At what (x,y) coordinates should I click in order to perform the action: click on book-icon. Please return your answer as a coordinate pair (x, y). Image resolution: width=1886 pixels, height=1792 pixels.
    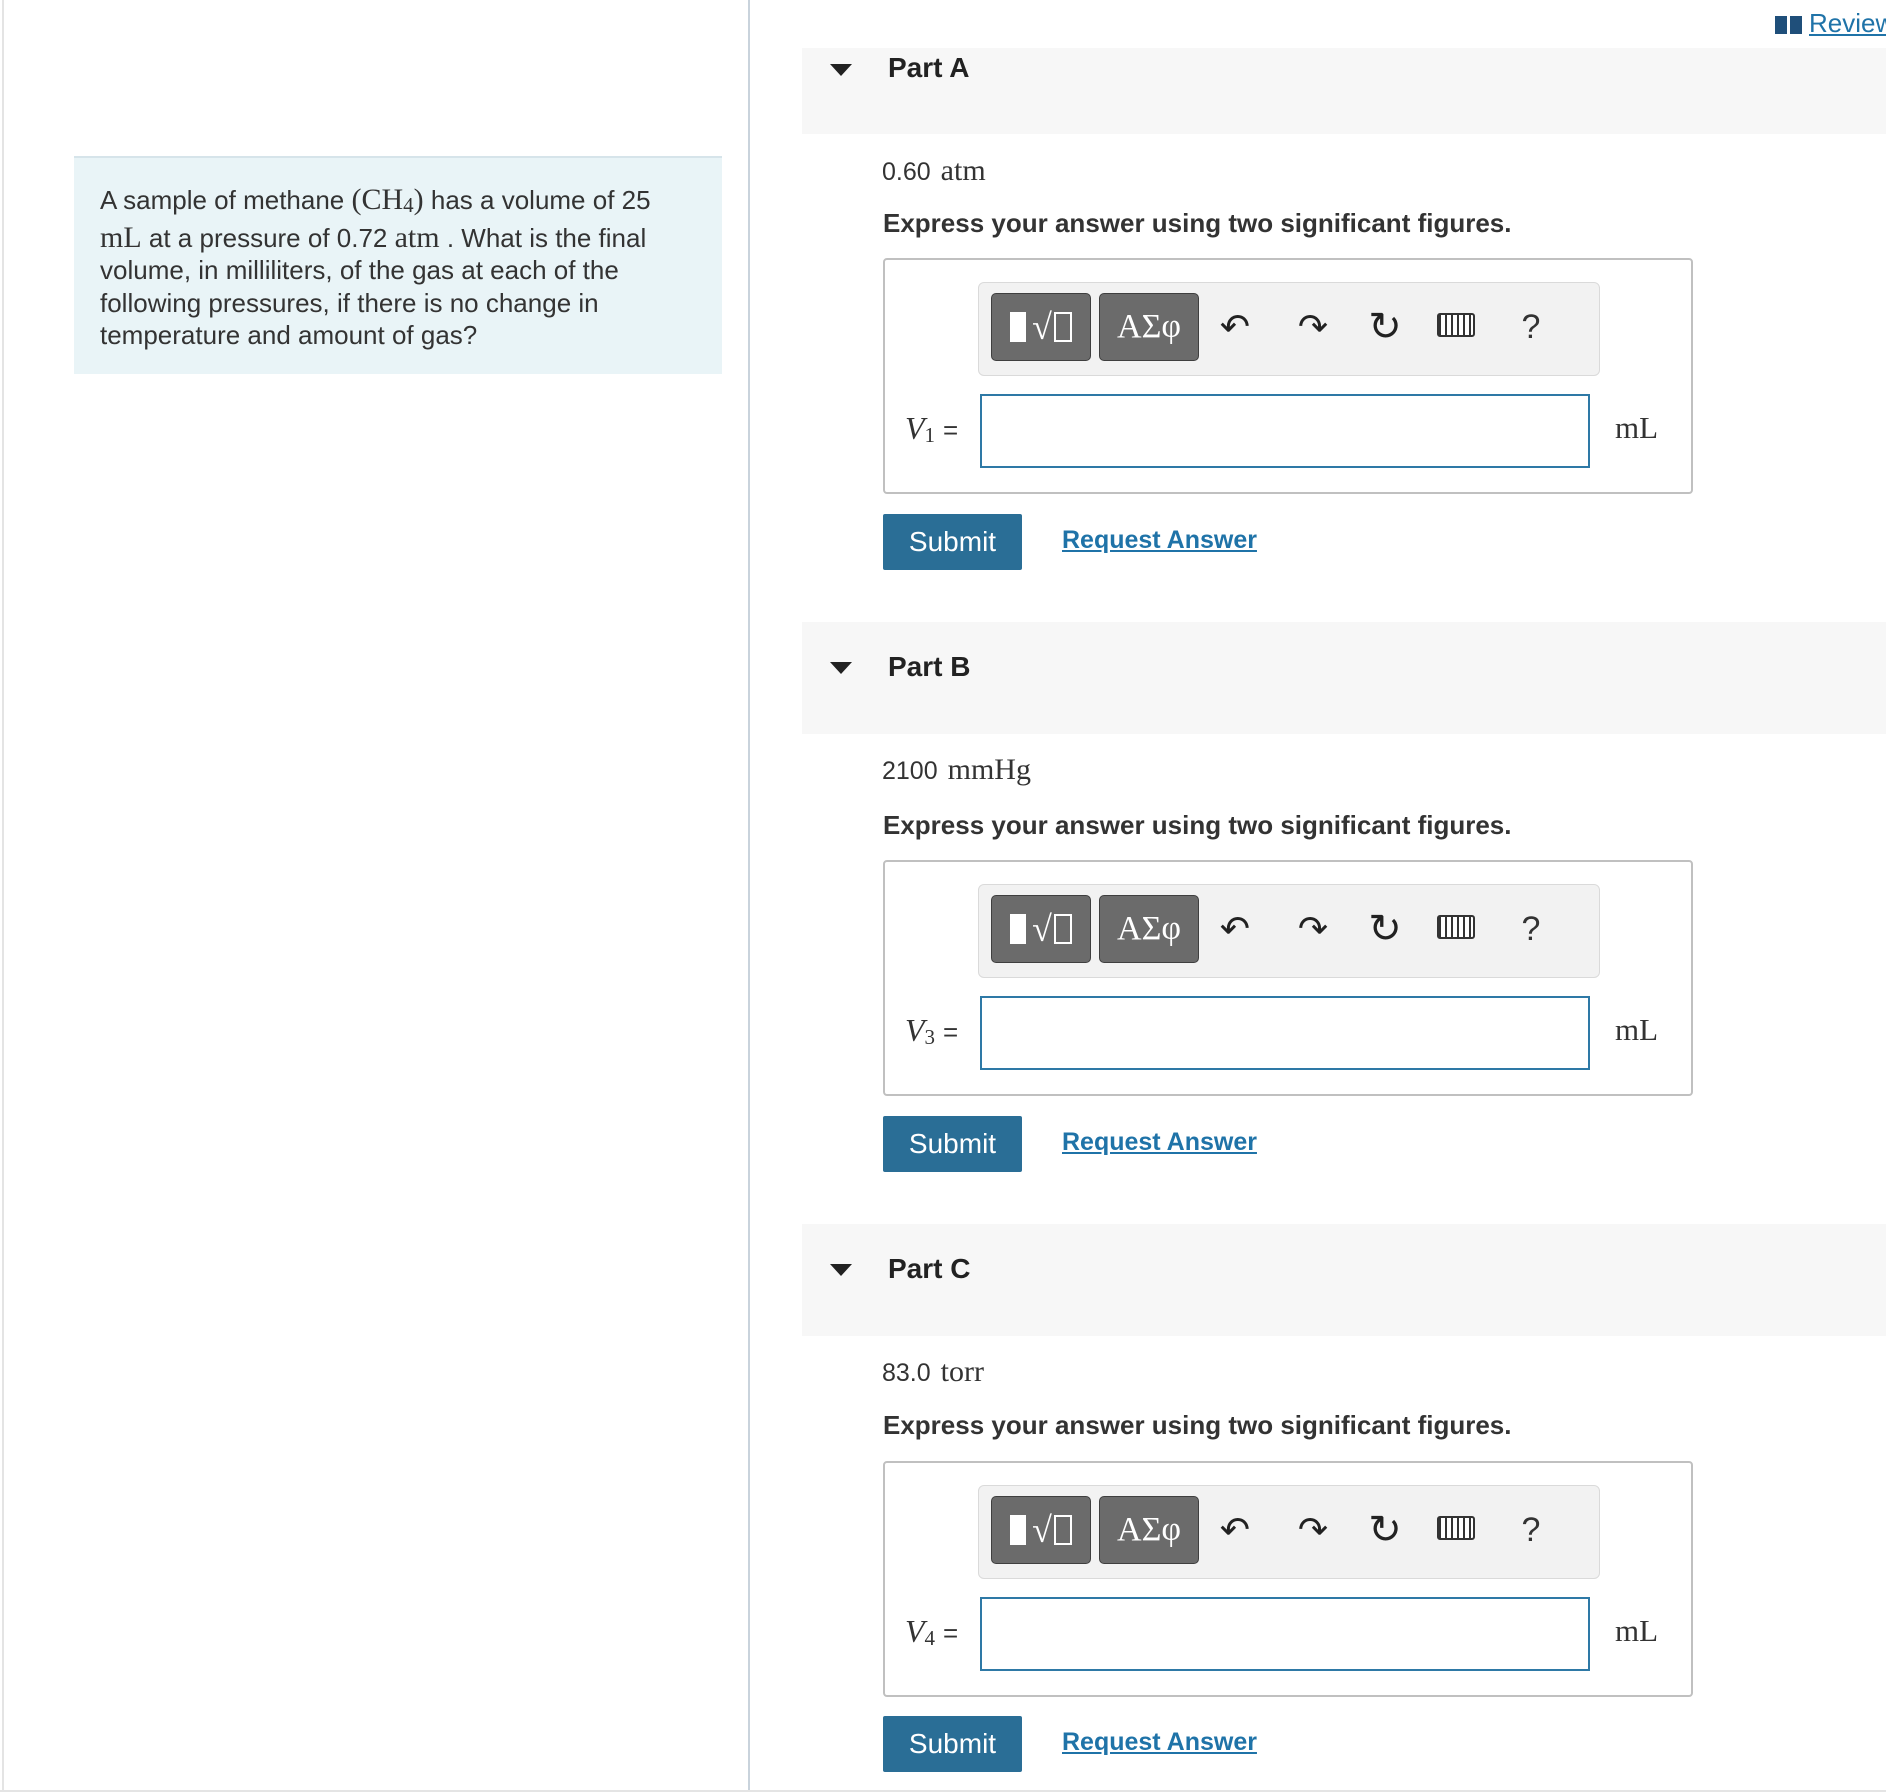
    Looking at the image, I should click on (1789, 24).